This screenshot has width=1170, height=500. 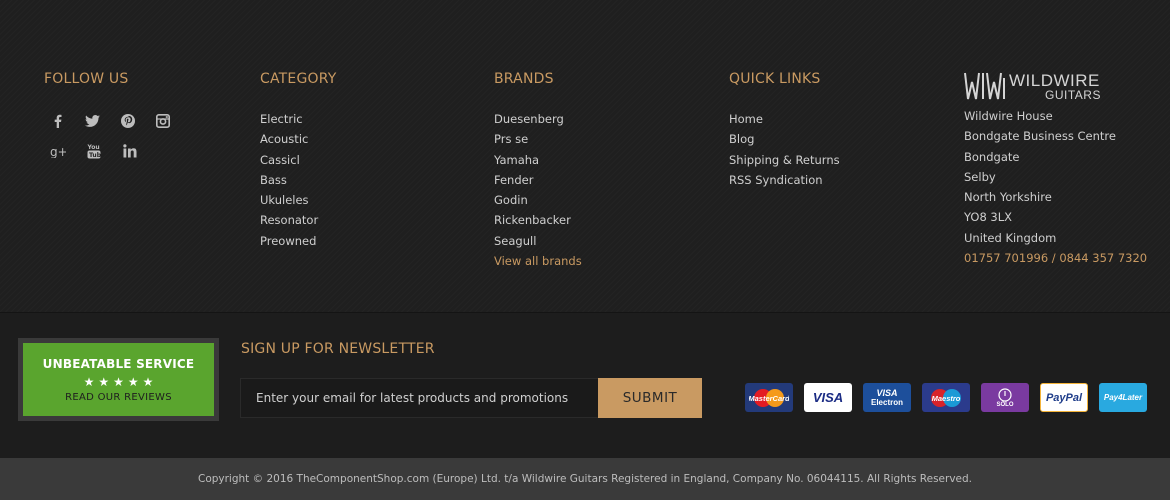 What do you see at coordinates (118, 363) in the screenshot?
I see `badge-title: UNBEATABLE SERVICE` at bounding box center [118, 363].